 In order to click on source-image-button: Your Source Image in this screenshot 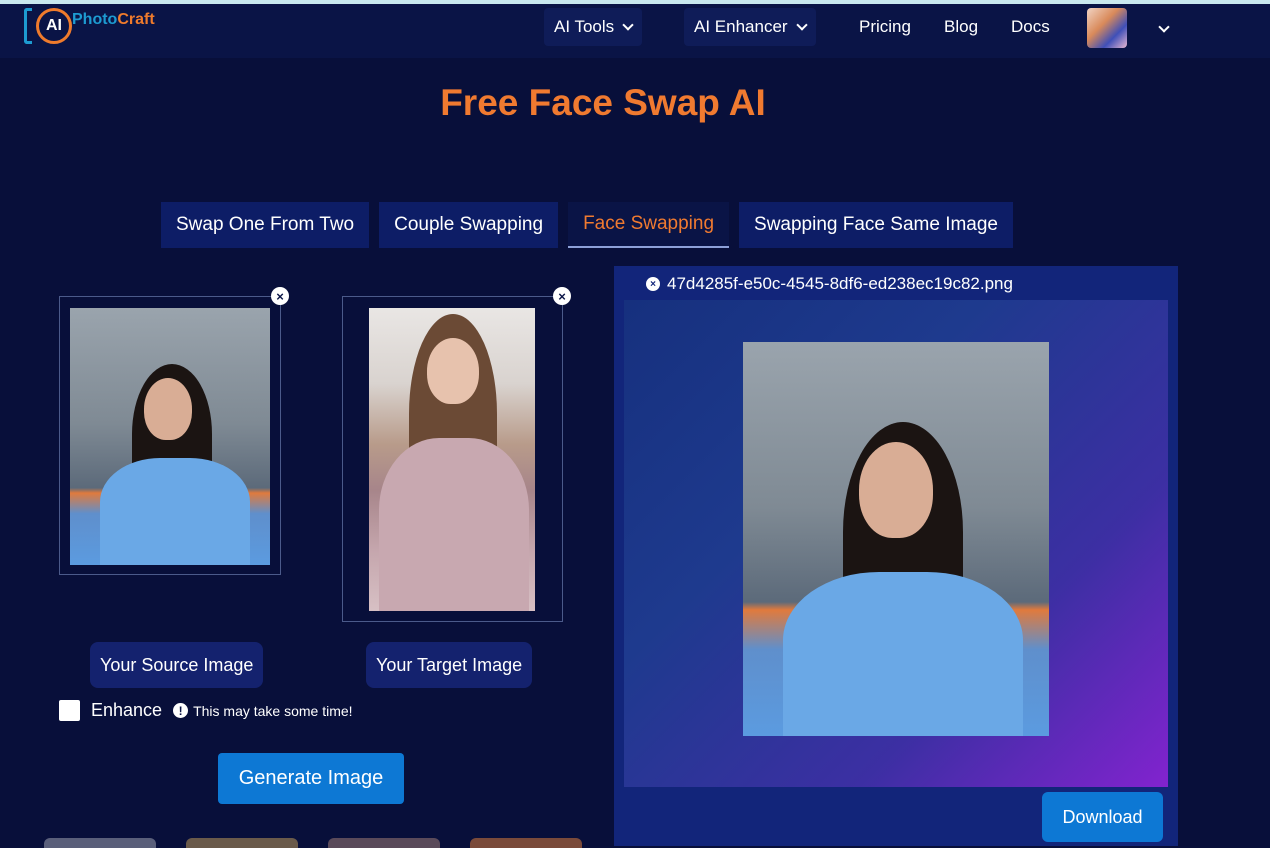, I will do `click(177, 665)`.